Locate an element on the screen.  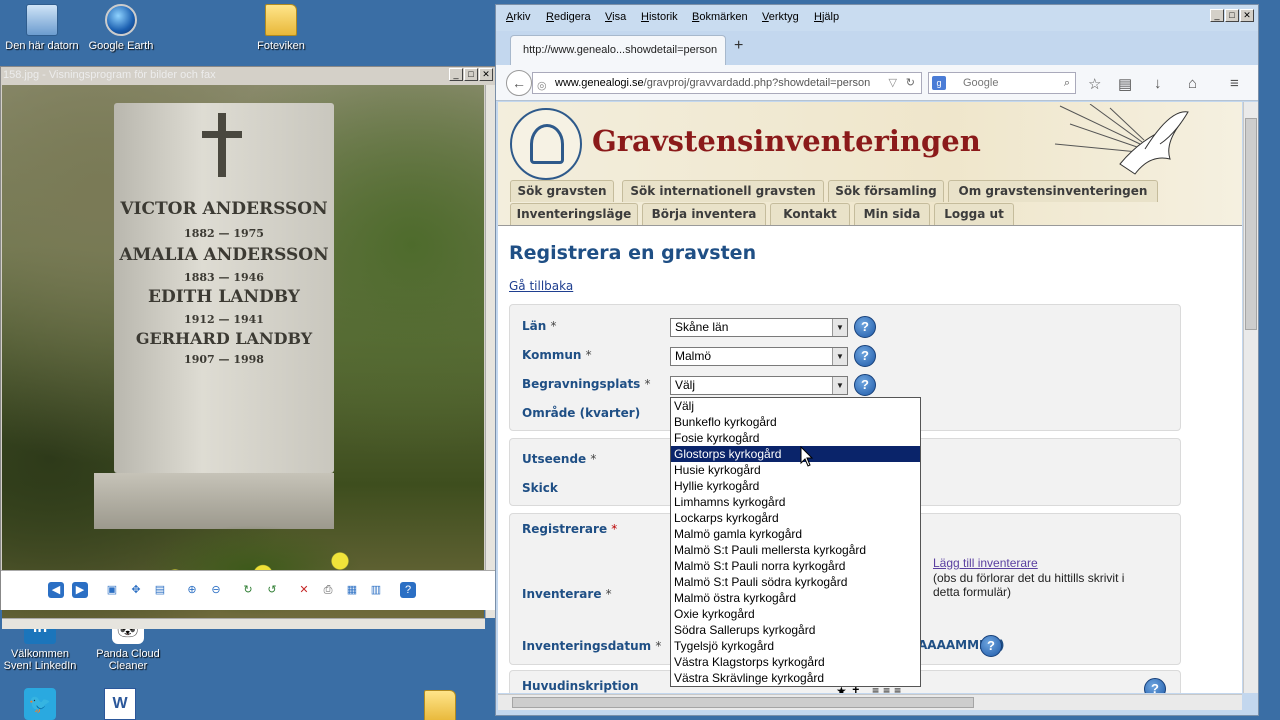
nav-logga-ut: Logga ut is located at coordinates (974, 214).